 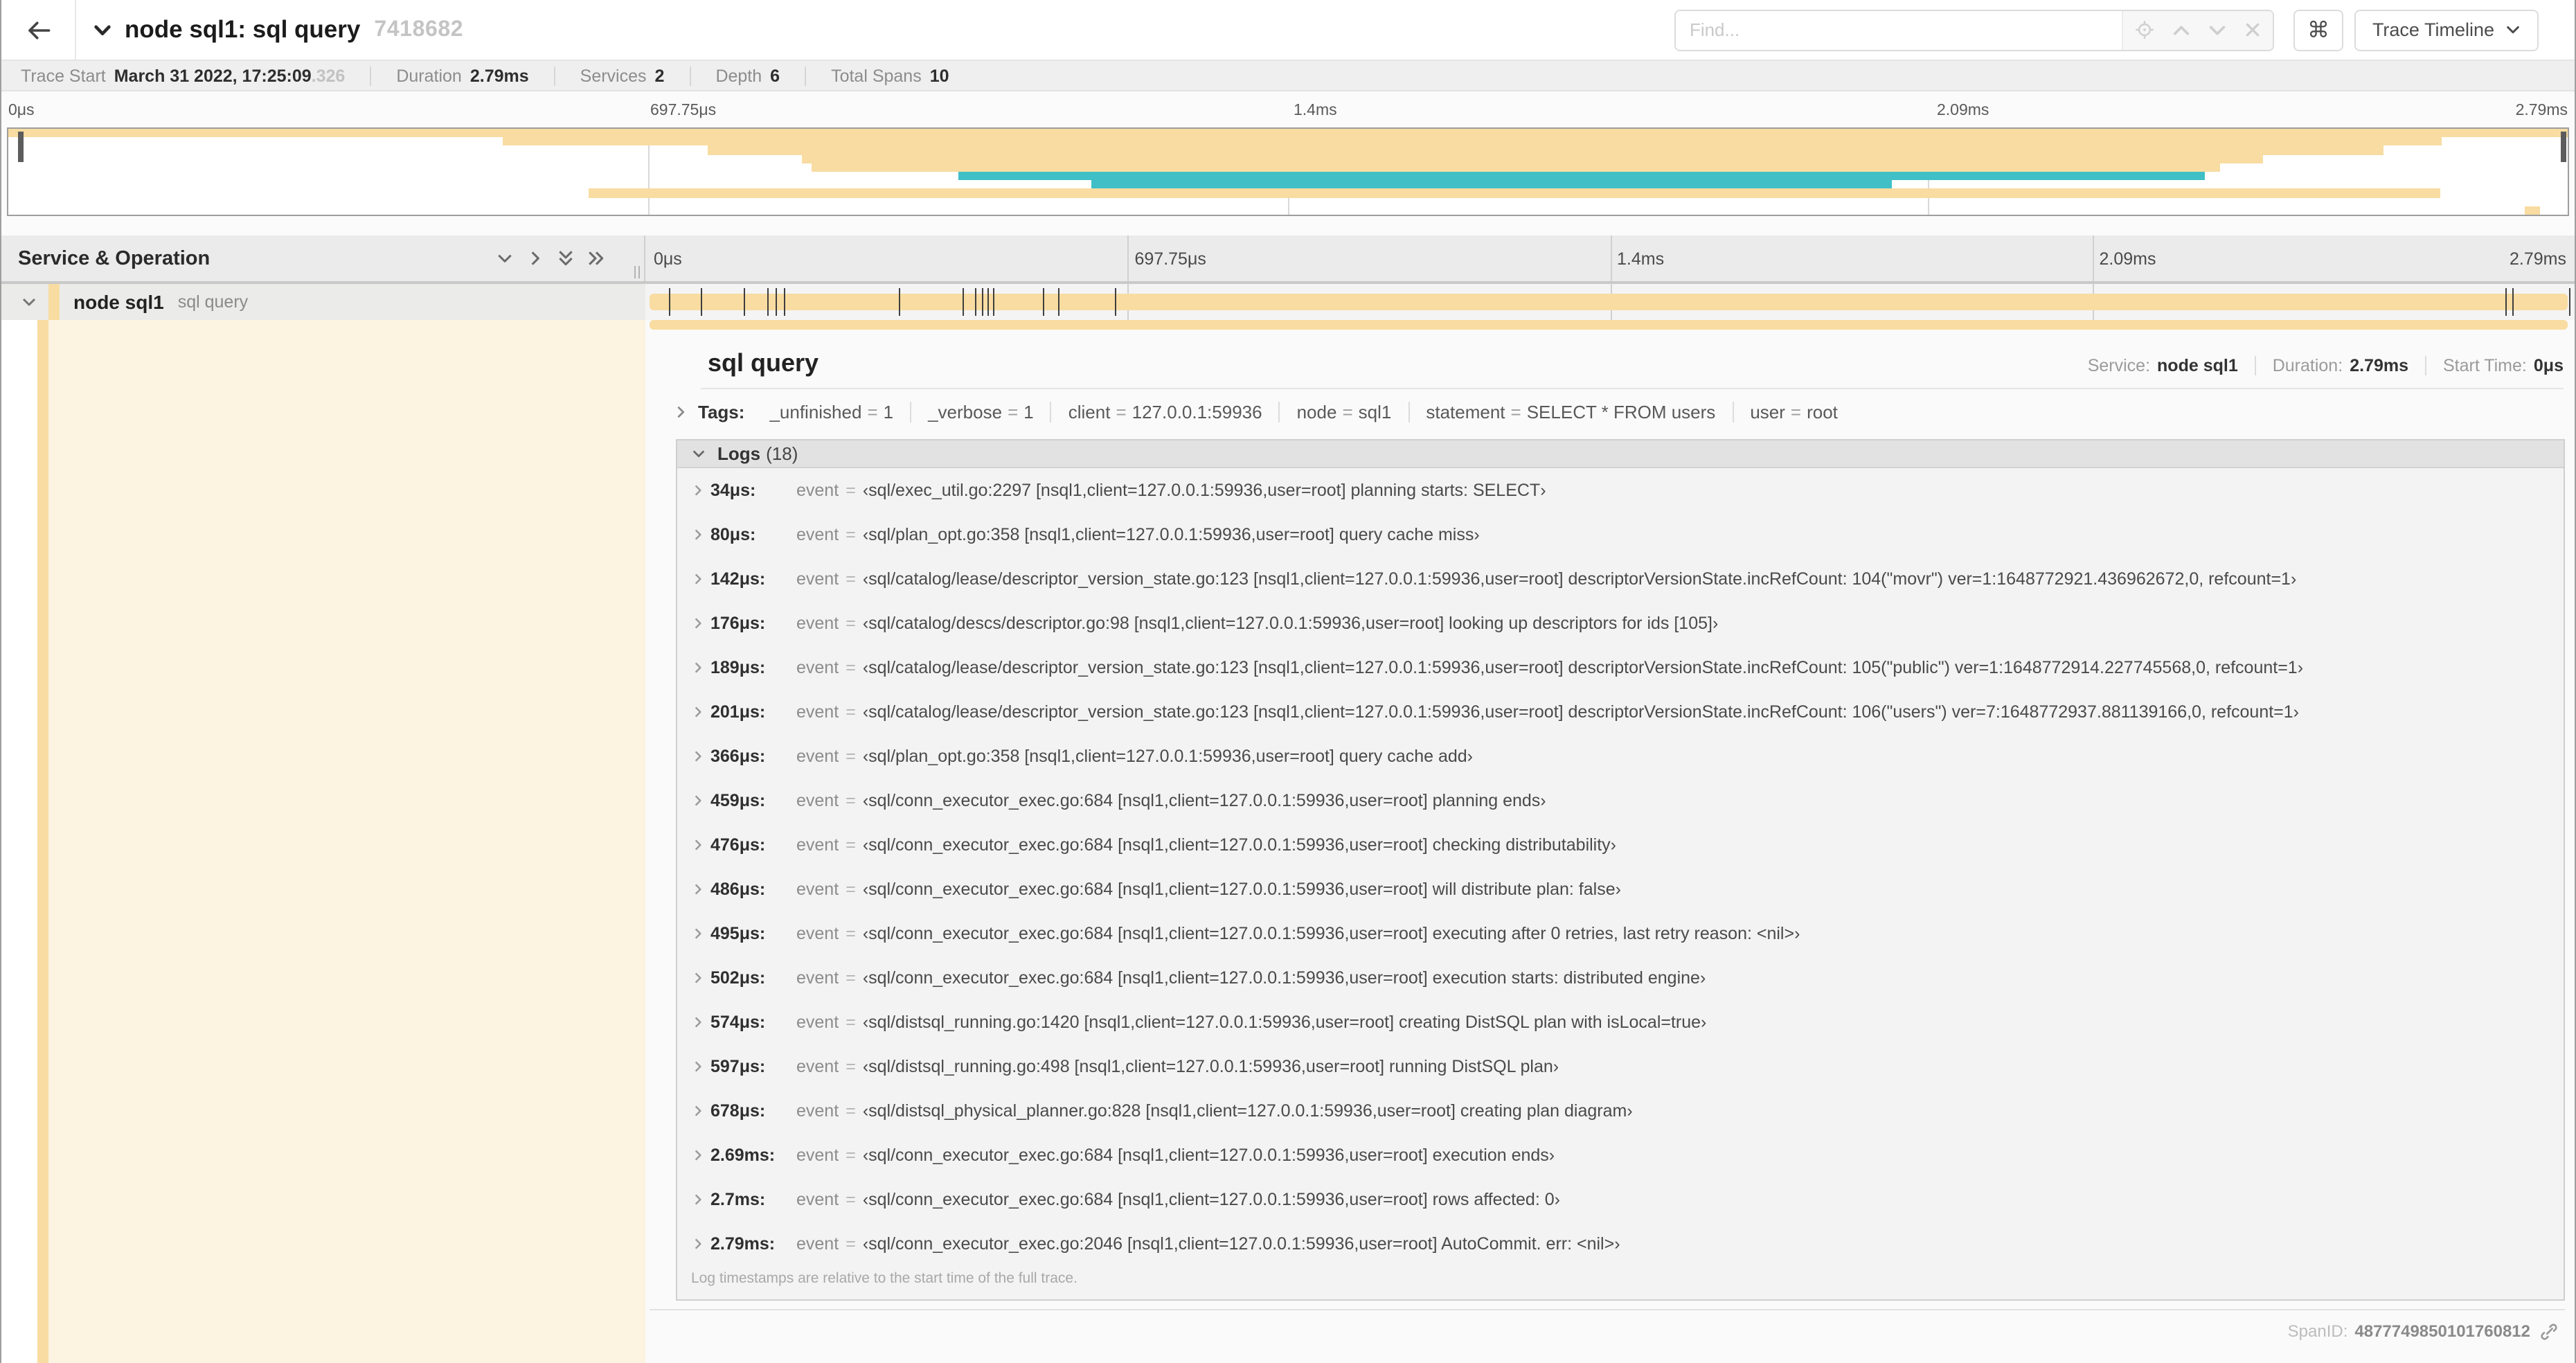 I want to click on tag-item: client = 127.0.0.1:59936, so click(x=1164, y=412).